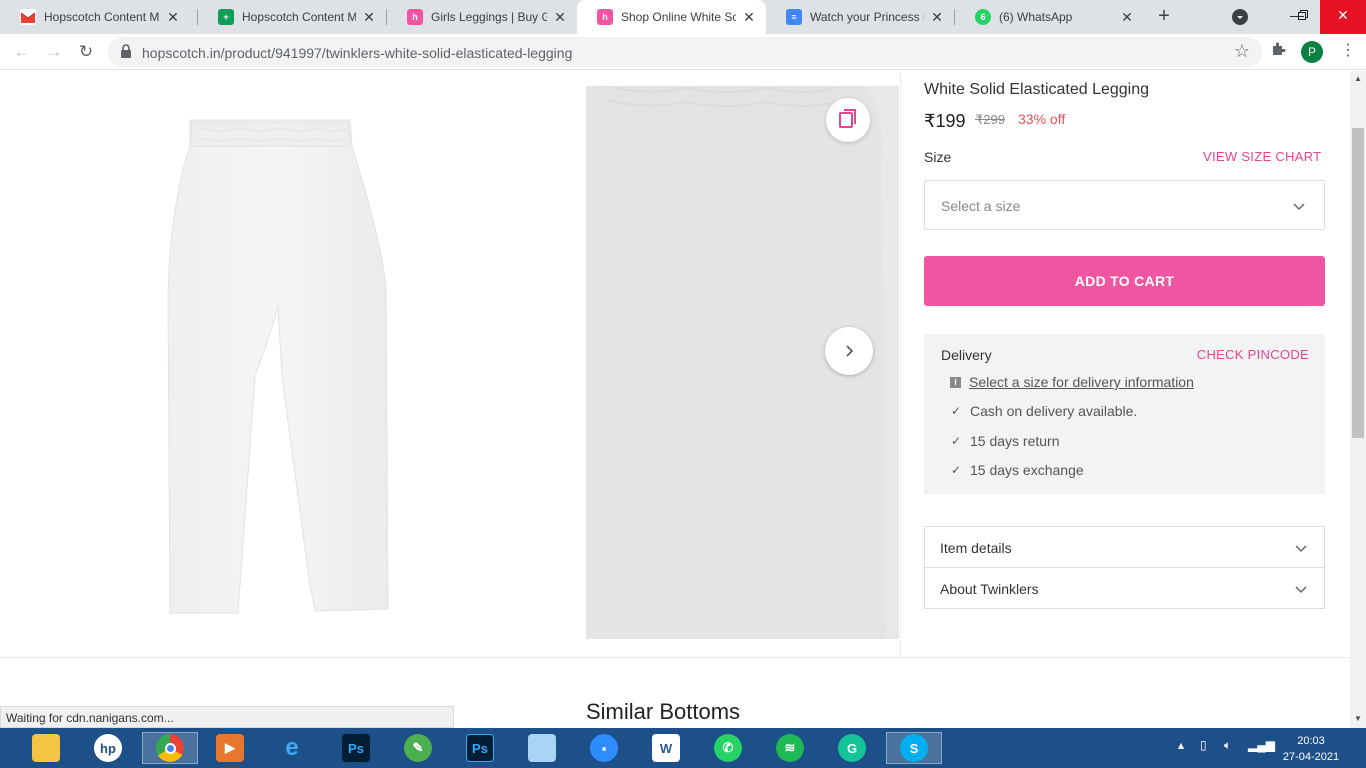 This screenshot has width=1366, height=768. Describe the element at coordinates (981, 206) in the screenshot. I see `size-select-placeholder: Select a size` at that location.